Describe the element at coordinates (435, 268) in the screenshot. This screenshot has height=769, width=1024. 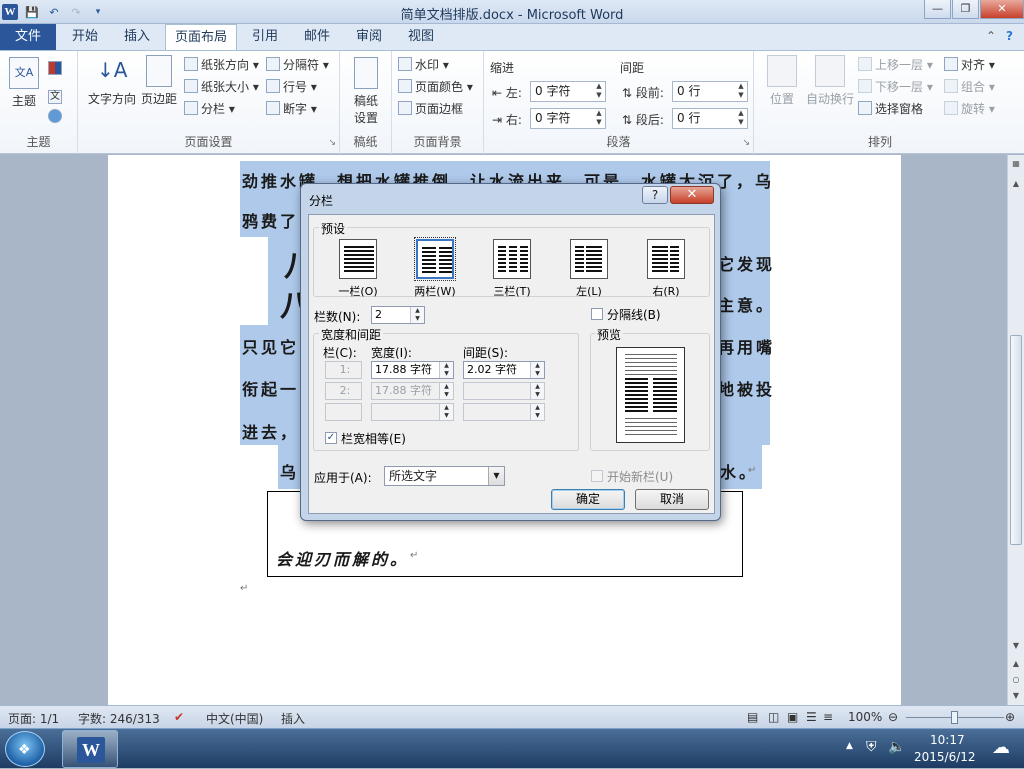
I see `preset-two-columns: 两栏(W)` at that location.